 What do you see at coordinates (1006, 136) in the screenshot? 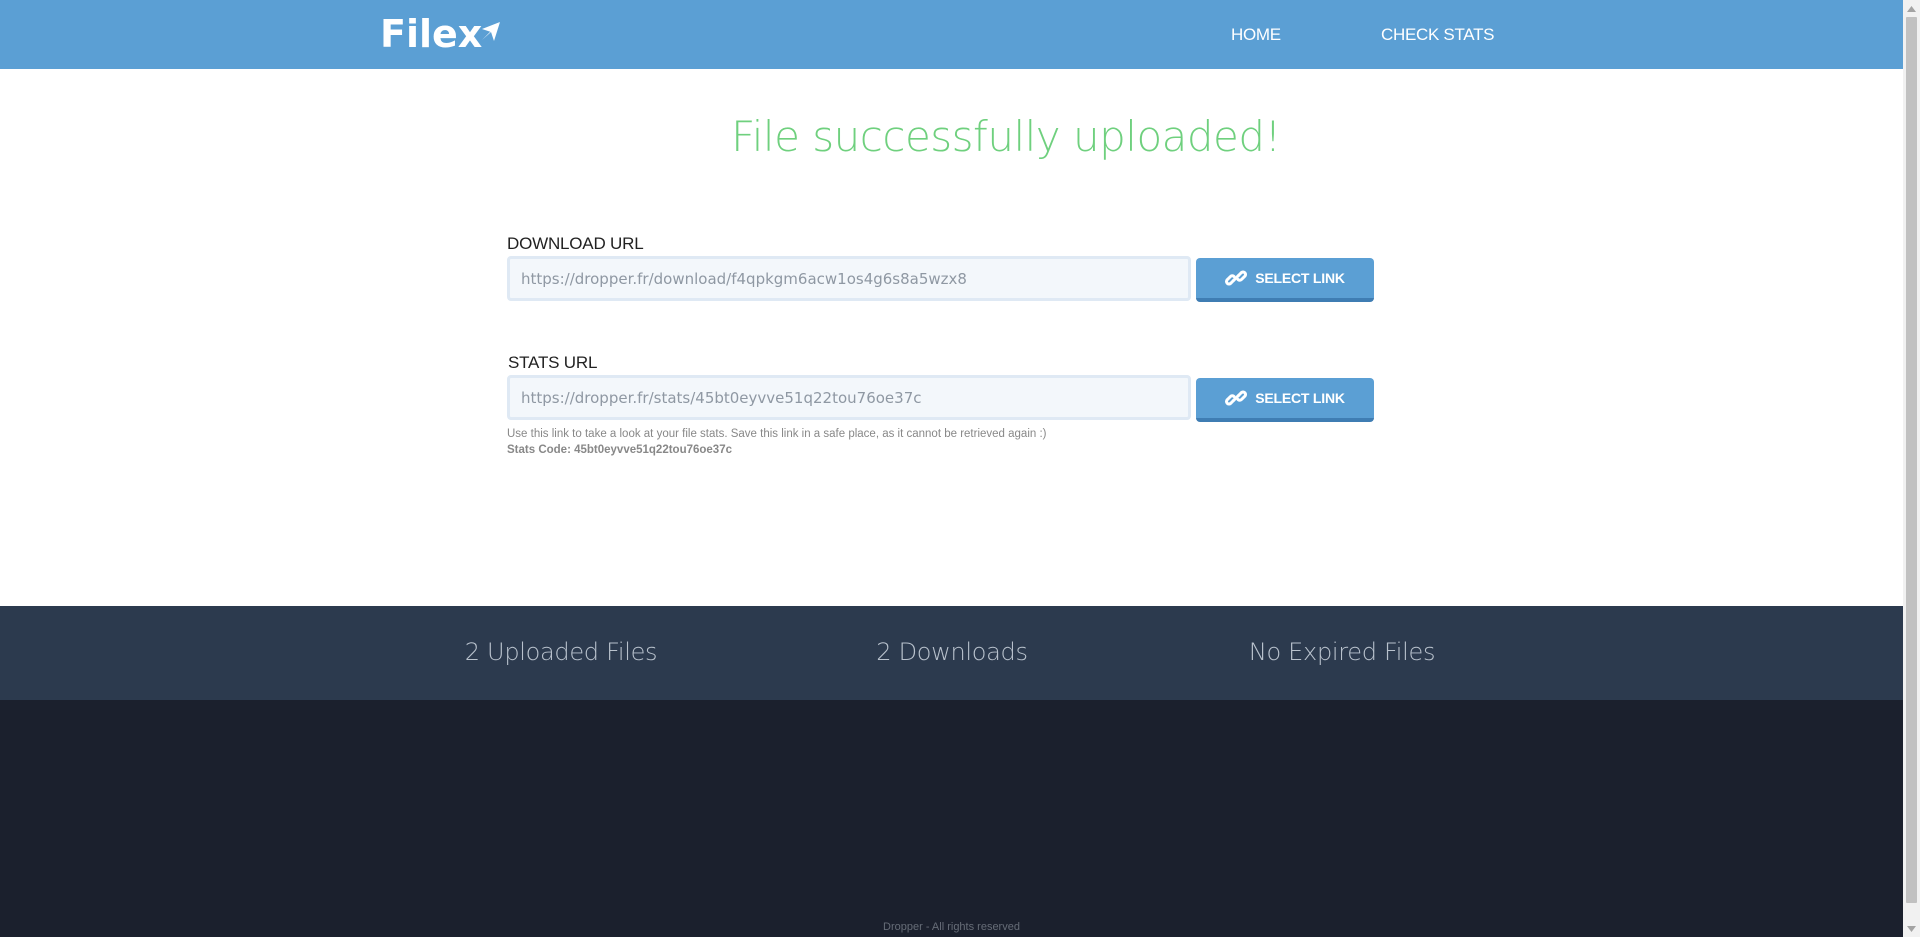
I see `success-heading: File successfully uploaded!` at bounding box center [1006, 136].